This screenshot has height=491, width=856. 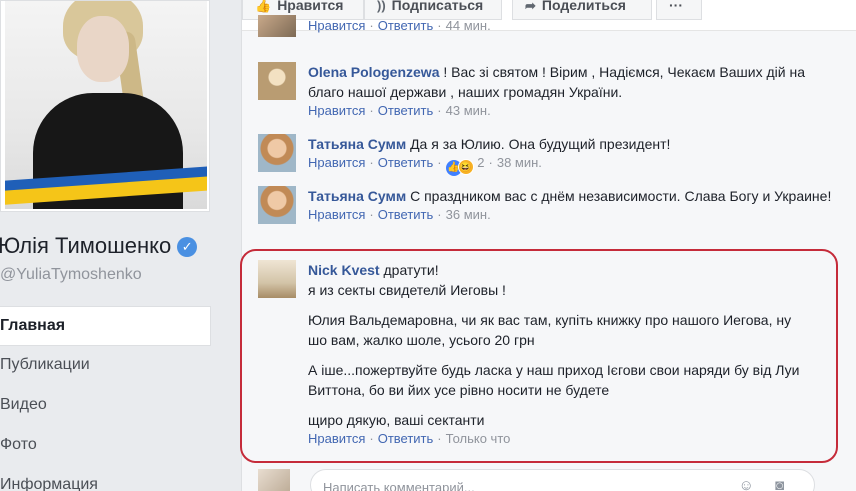 I want to click on comment-time: 44 мин., so click(x=468, y=25).